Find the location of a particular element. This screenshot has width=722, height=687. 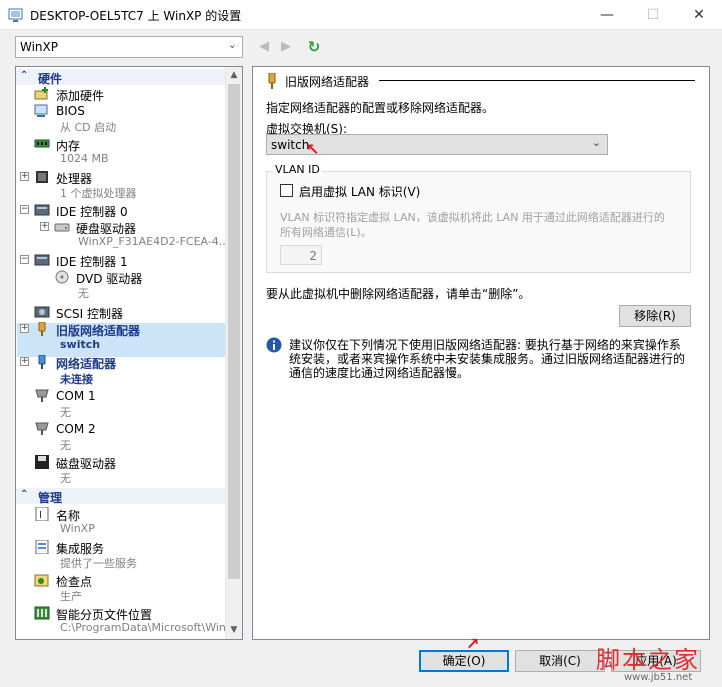

hard-drive-icon is located at coordinates (62, 227).